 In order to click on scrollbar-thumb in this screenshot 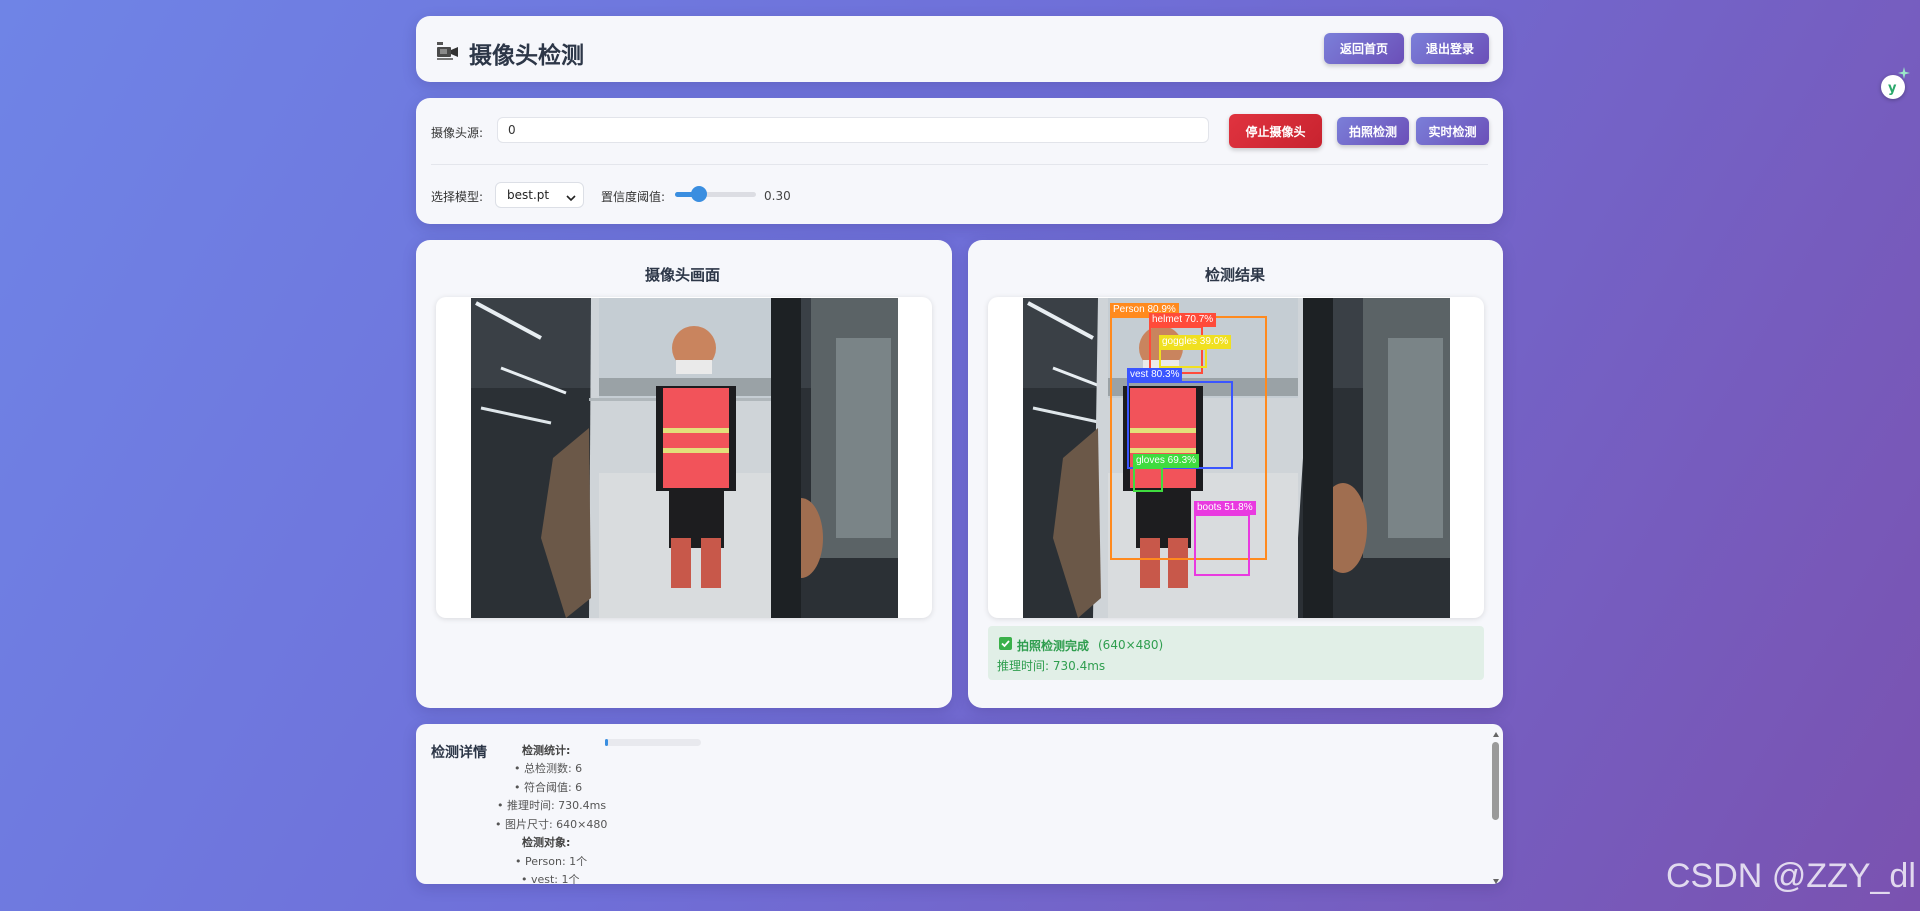, I will do `click(1495, 781)`.